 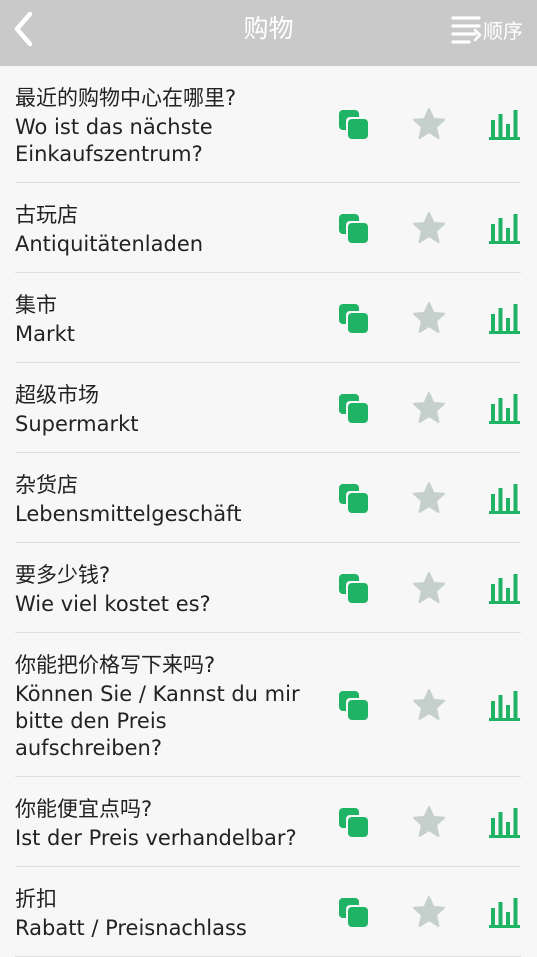 I want to click on chevron-left-icon, so click(x=23, y=29).